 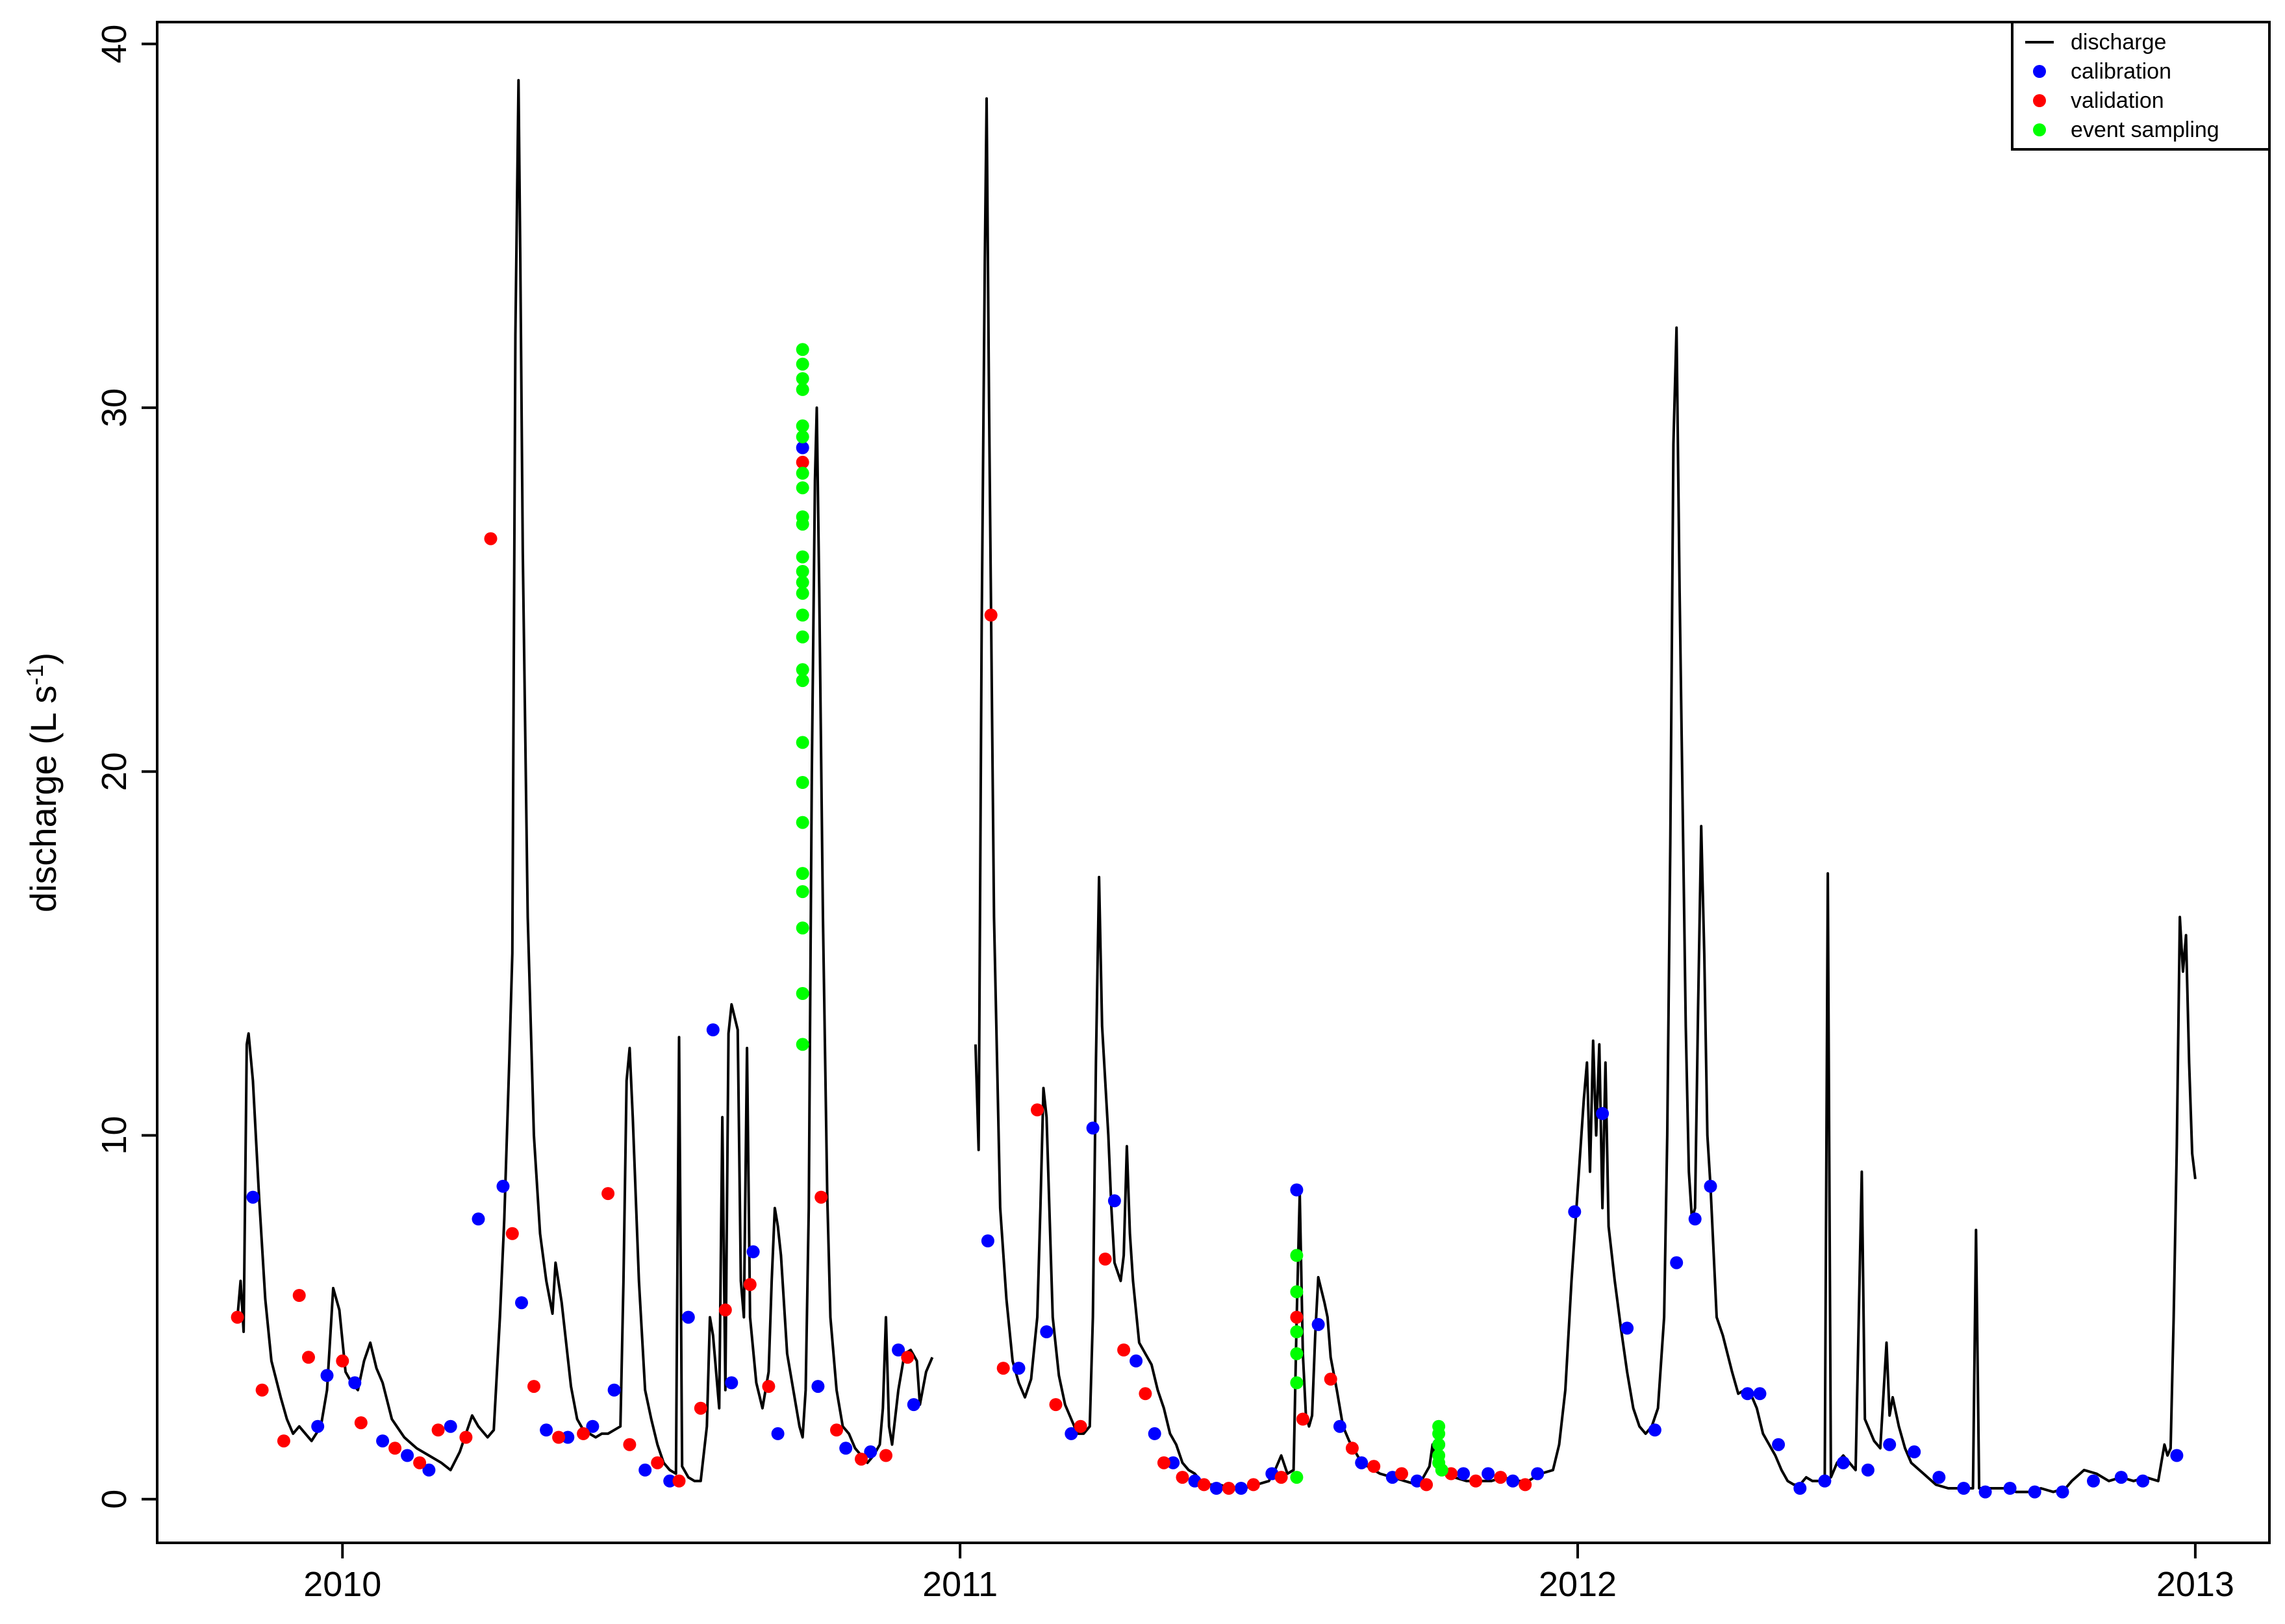 I want to click on y-axis-title: discharge (L s-1), so click(x=42, y=782).